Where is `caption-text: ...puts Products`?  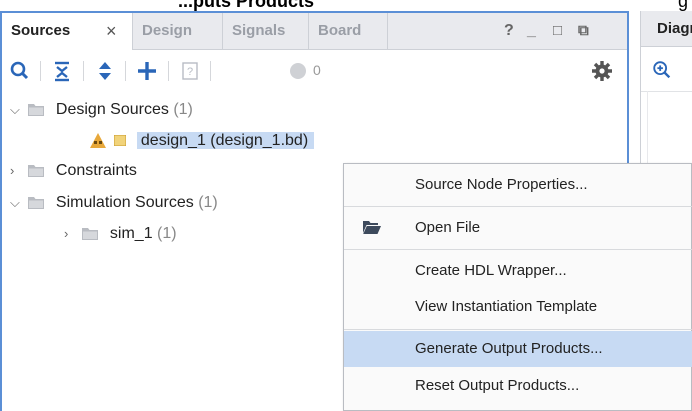 caption-text: ...puts Products is located at coordinates (246, 5).